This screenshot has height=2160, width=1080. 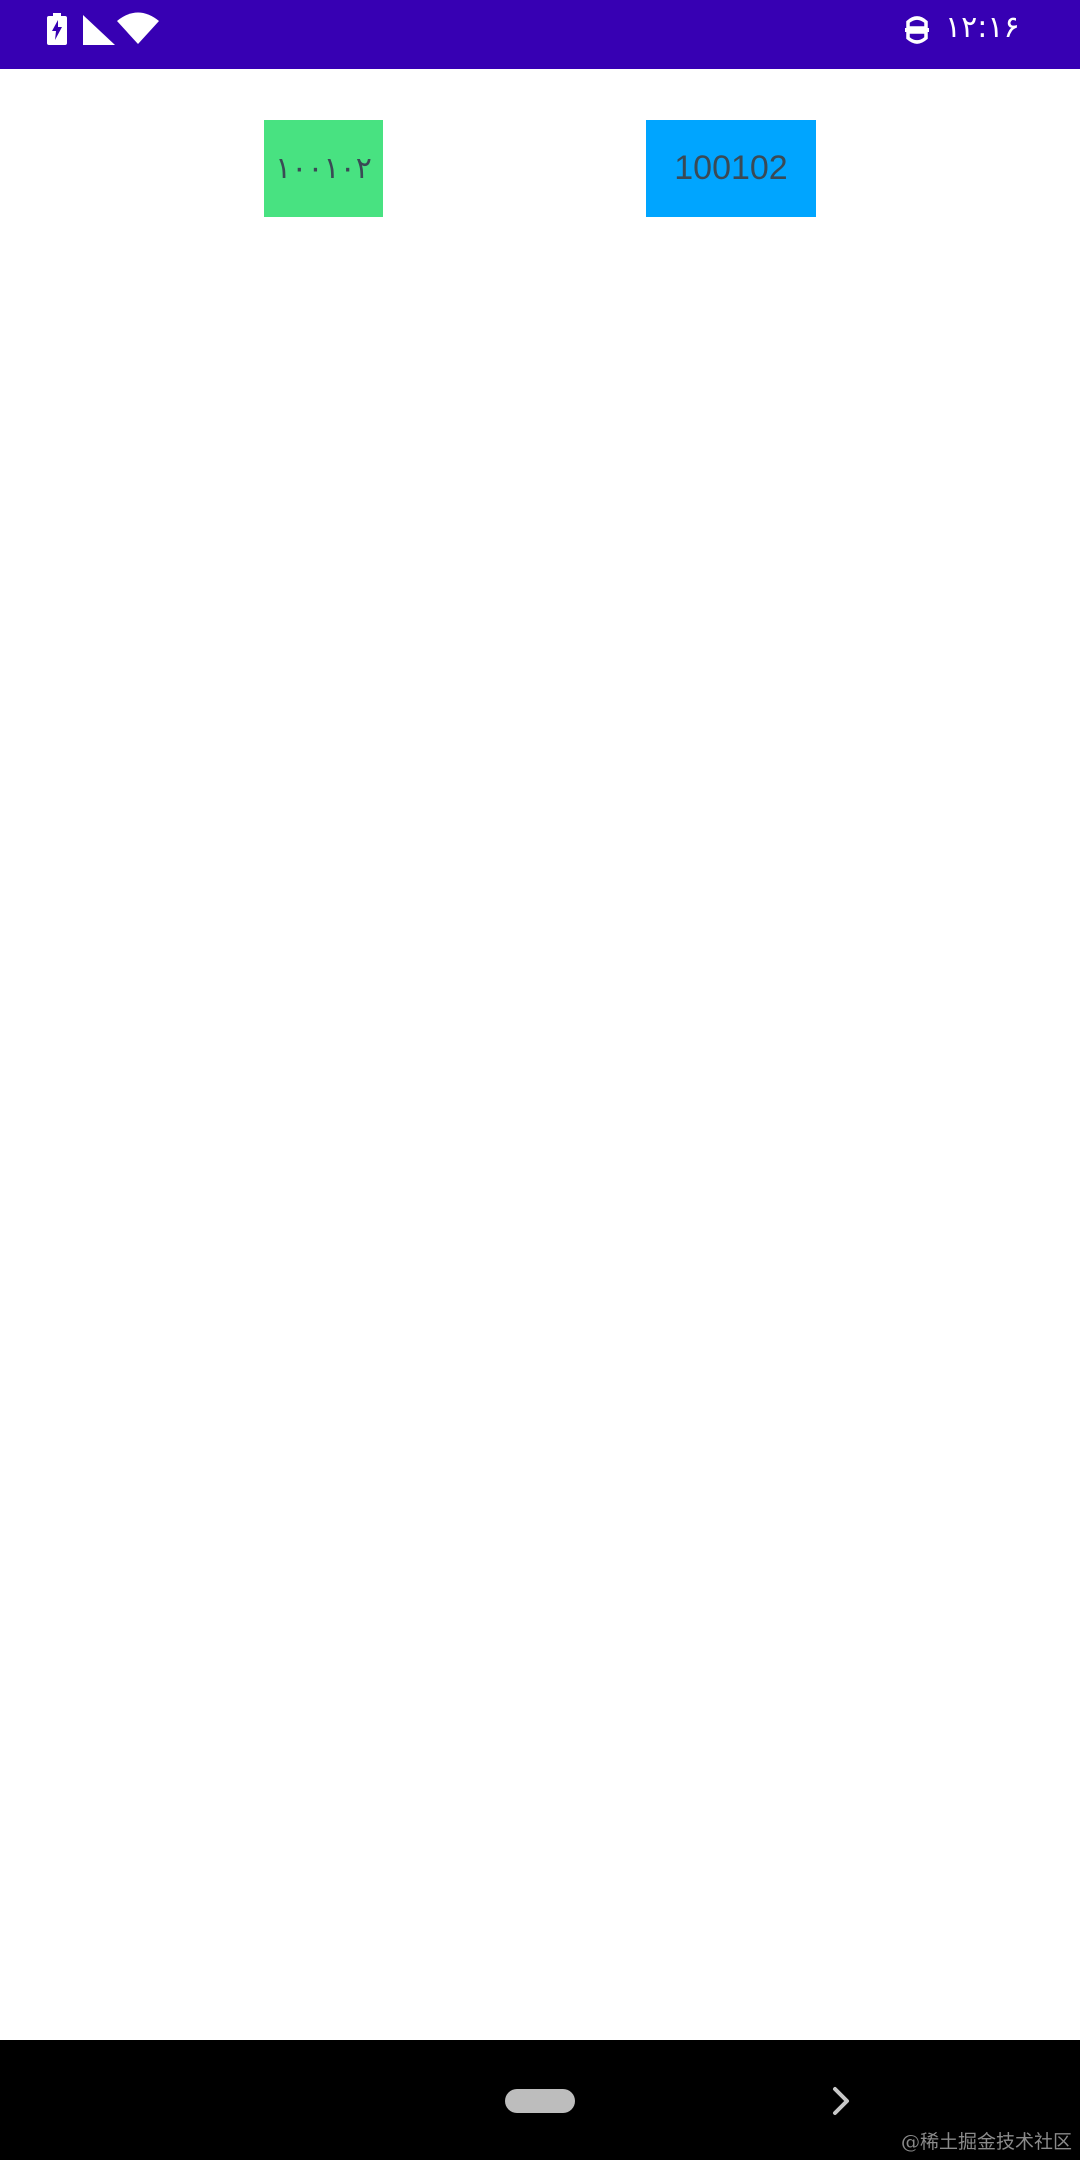 I want to click on latin-number-text: 100102, so click(x=731, y=168).